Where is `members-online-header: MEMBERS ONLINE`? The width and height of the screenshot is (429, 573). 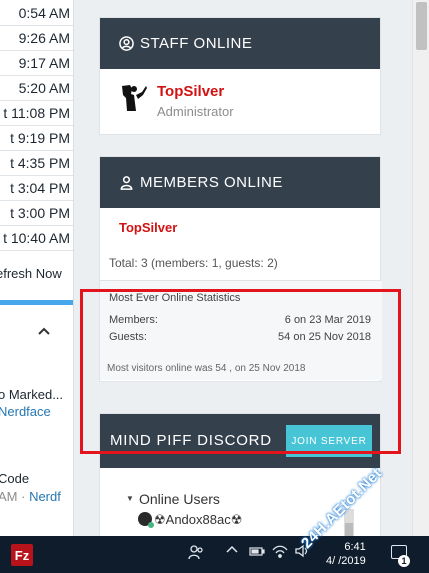 members-online-header: MEMBERS ONLINE is located at coordinates (240, 182).